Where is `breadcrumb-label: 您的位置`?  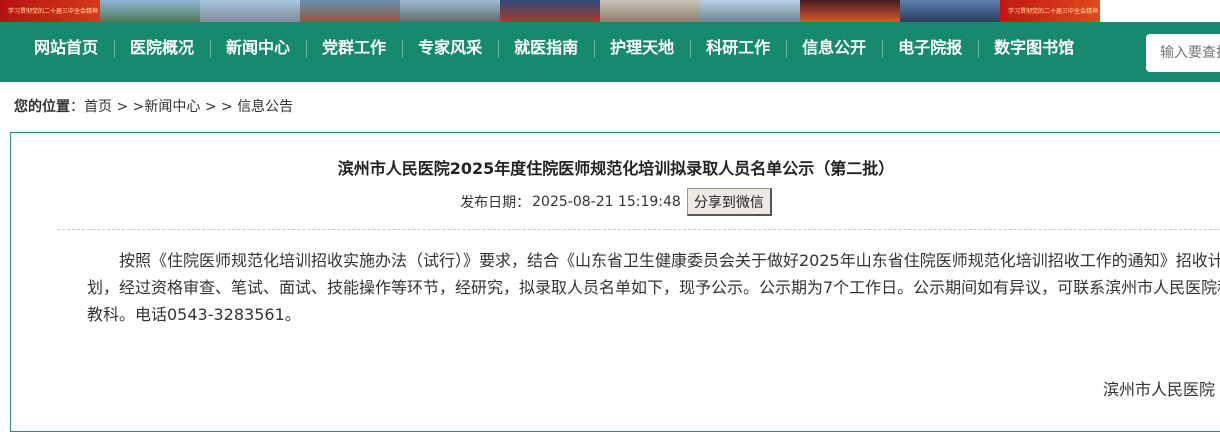 breadcrumb-label: 您的位置 is located at coordinates (42, 107).